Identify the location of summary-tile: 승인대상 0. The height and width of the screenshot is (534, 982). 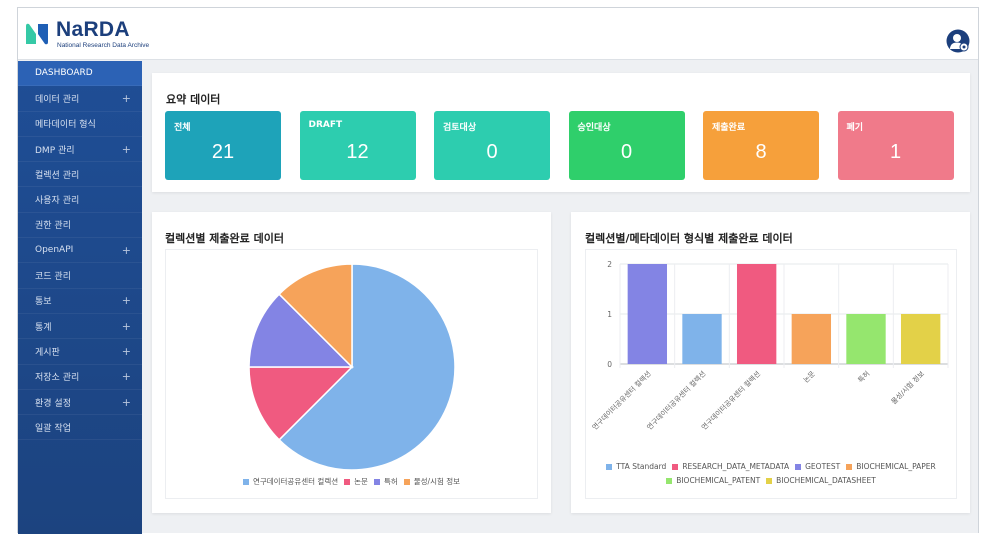
(626, 145).